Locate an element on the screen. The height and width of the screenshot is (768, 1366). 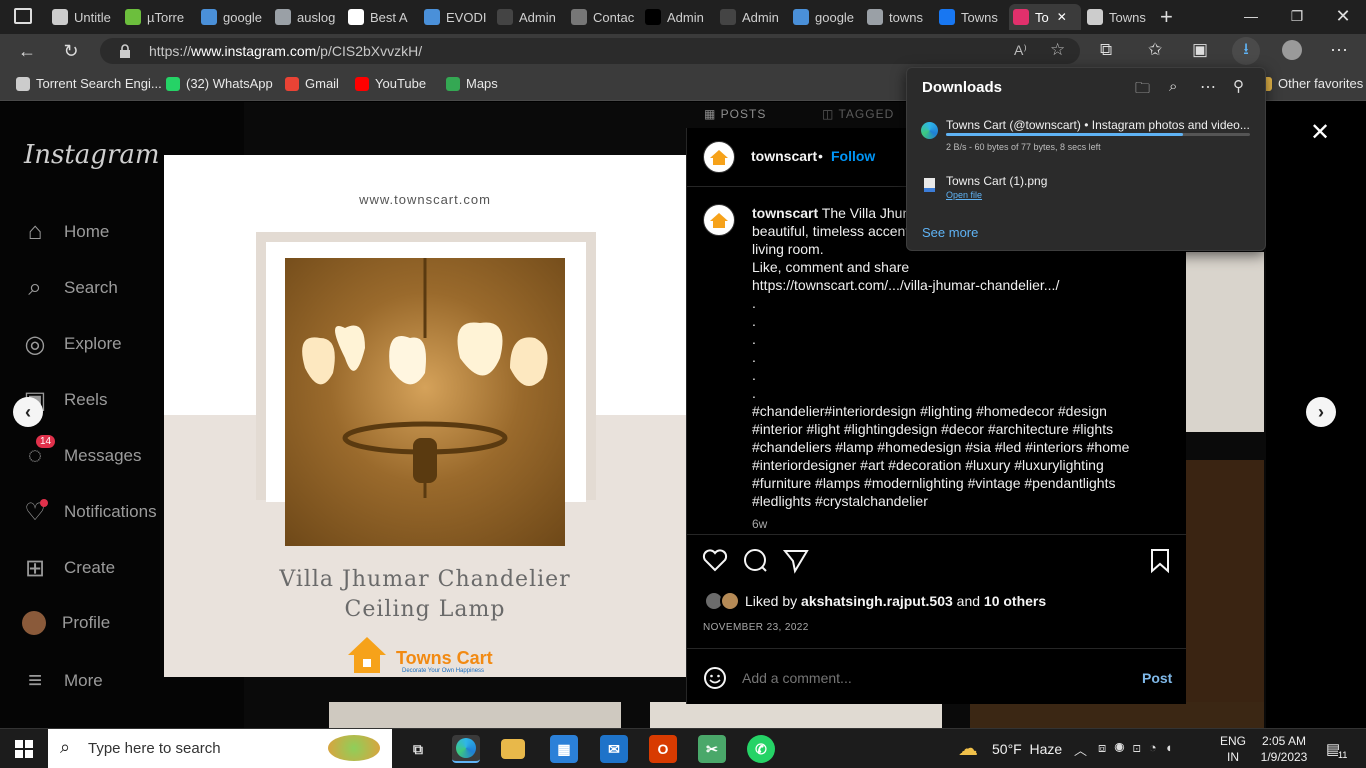
nav-item-menu: ≡ More is located at coordinates (62, 680).